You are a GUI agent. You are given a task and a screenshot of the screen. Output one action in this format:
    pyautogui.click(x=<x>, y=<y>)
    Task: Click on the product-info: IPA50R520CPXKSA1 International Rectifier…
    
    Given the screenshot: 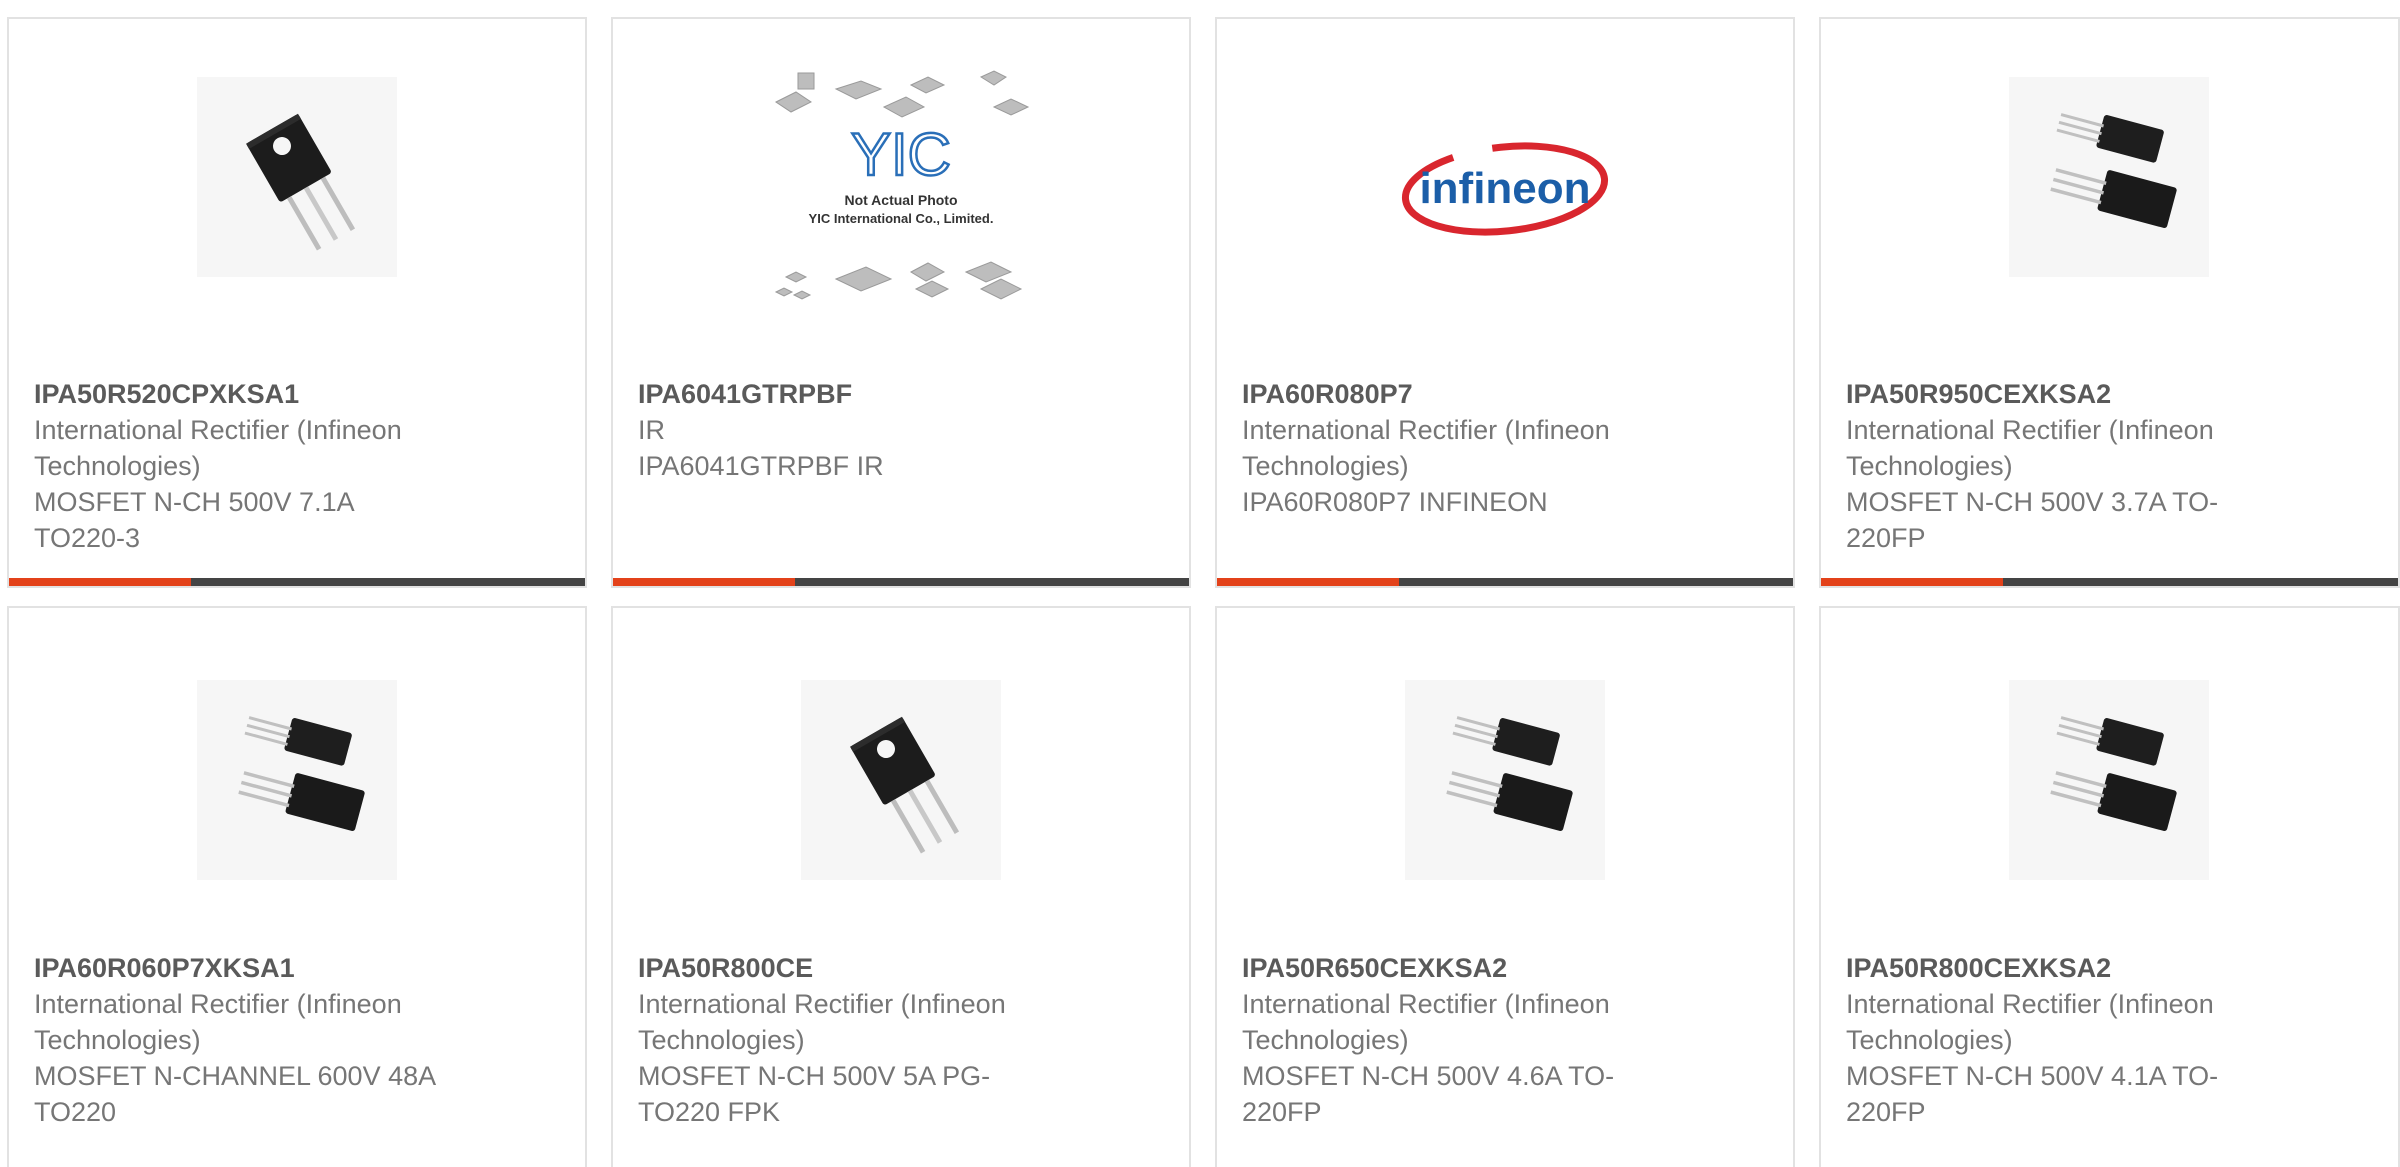 What is the action you would take?
    pyautogui.click(x=254, y=466)
    